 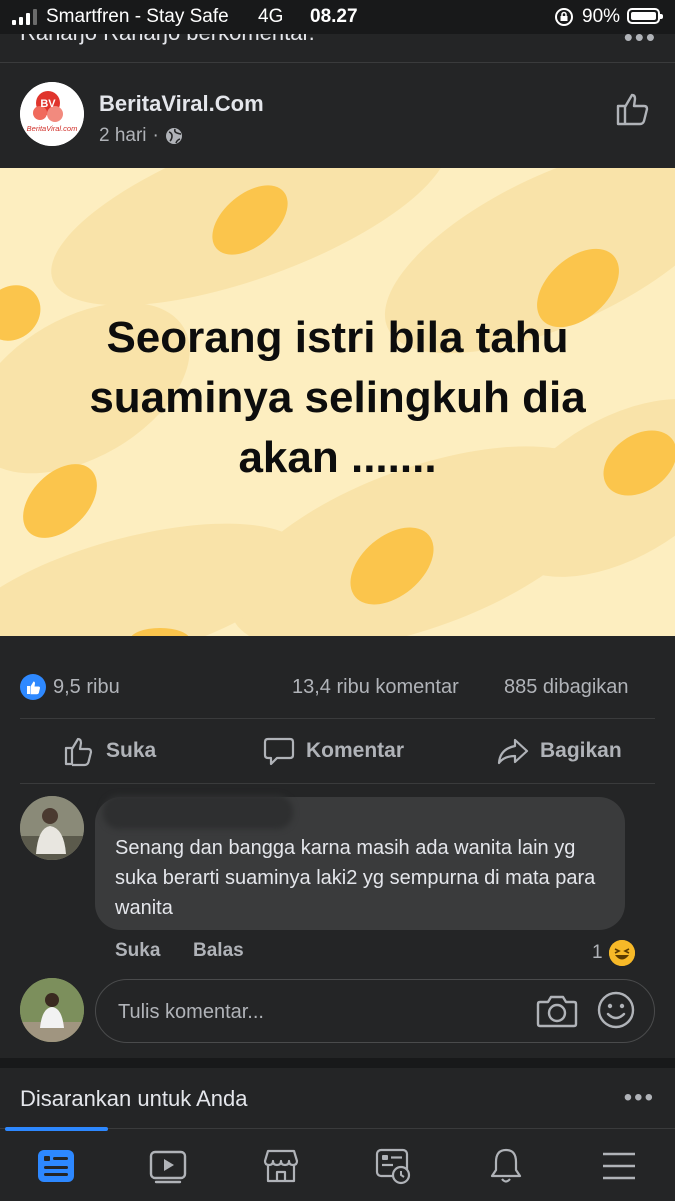 I want to click on beritaviral-logo: BV BeritaViral.com, so click(x=52, y=114).